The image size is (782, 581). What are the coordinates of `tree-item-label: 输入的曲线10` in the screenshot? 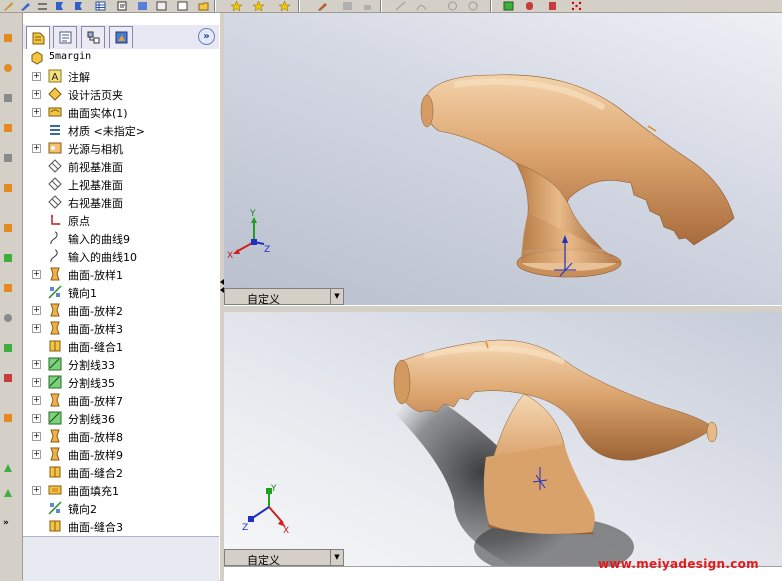 It's located at (102, 257).